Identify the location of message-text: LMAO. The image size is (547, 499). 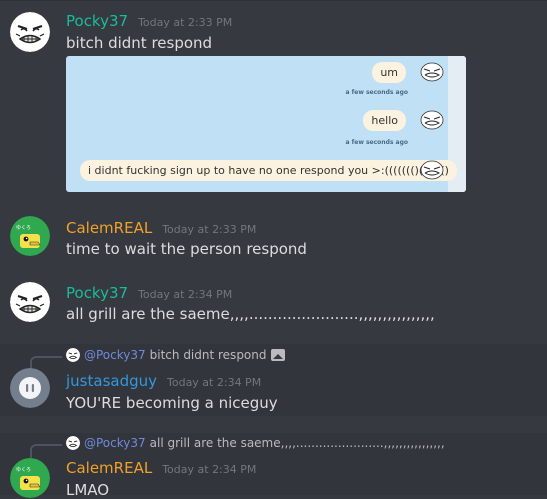
(88, 490).